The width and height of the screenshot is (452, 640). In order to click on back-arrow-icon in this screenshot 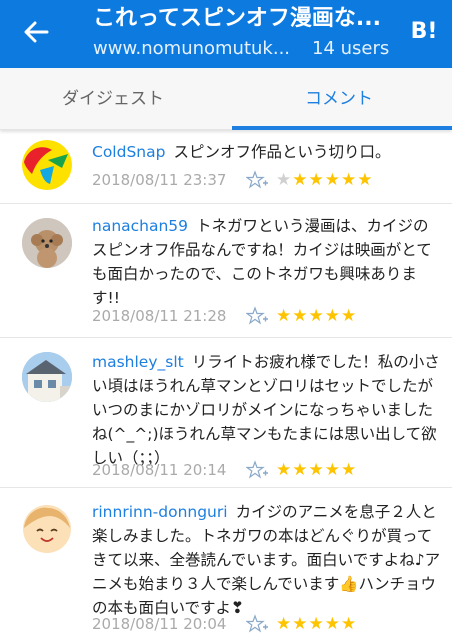, I will do `click(36, 32)`.